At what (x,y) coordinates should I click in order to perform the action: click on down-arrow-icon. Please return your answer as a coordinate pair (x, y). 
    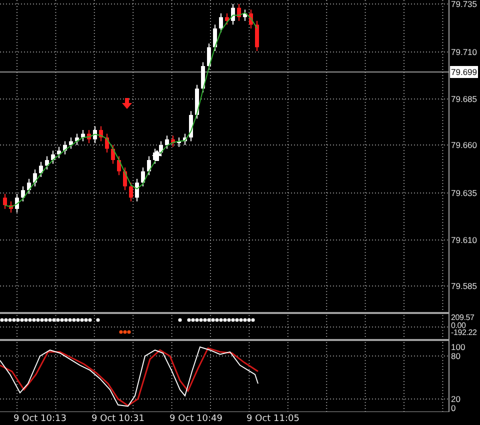
    Looking at the image, I should click on (127, 103).